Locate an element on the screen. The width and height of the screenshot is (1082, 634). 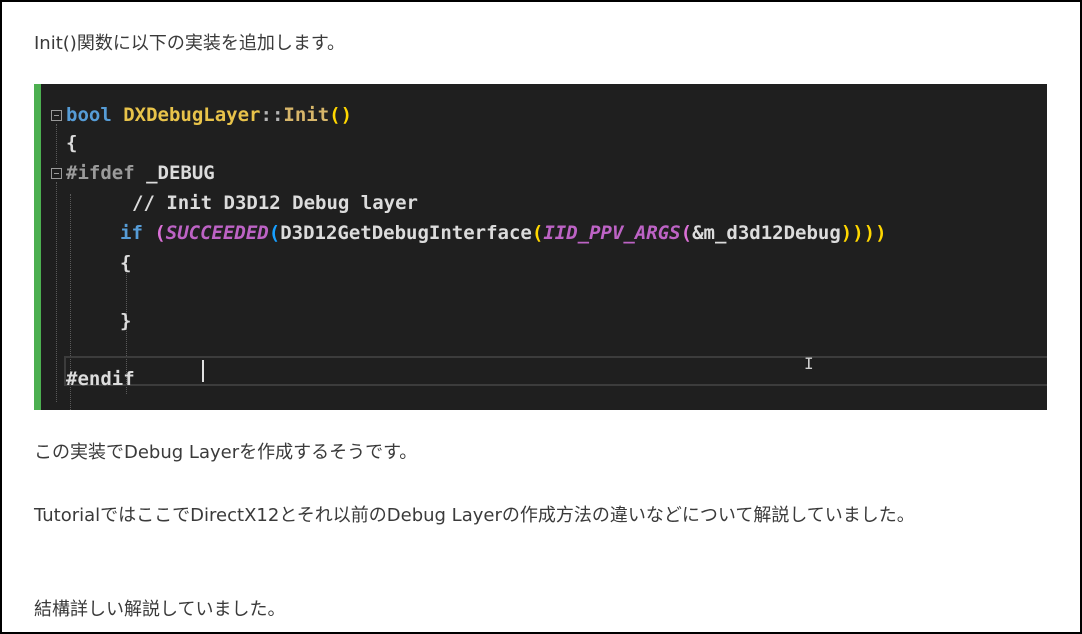
code-line-4: // Init D3D12 Debug layer is located at coordinates (275, 203).